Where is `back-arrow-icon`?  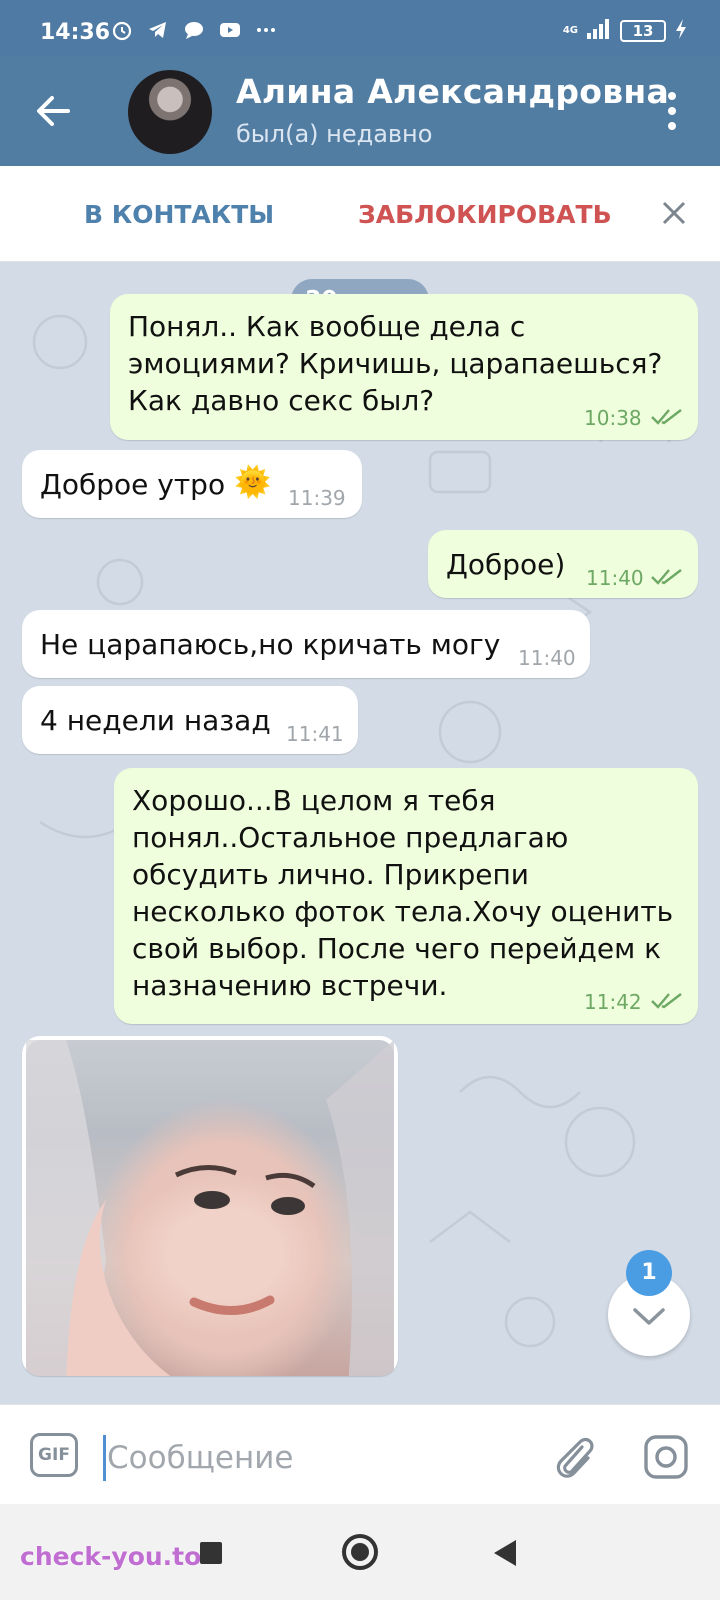 back-arrow-icon is located at coordinates (53, 111).